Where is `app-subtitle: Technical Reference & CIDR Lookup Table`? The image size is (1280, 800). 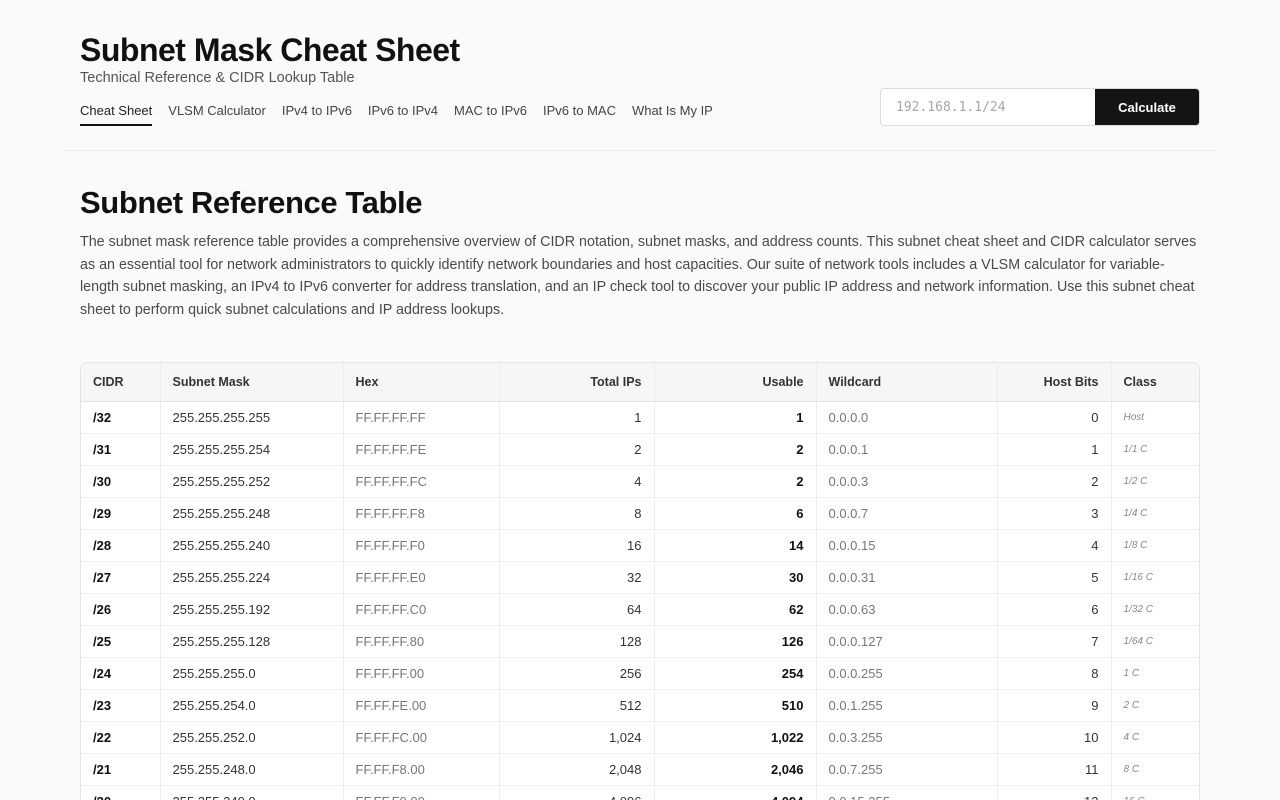 app-subtitle: Technical Reference & CIDR Lookup Table is located at coordinates (217, 78).